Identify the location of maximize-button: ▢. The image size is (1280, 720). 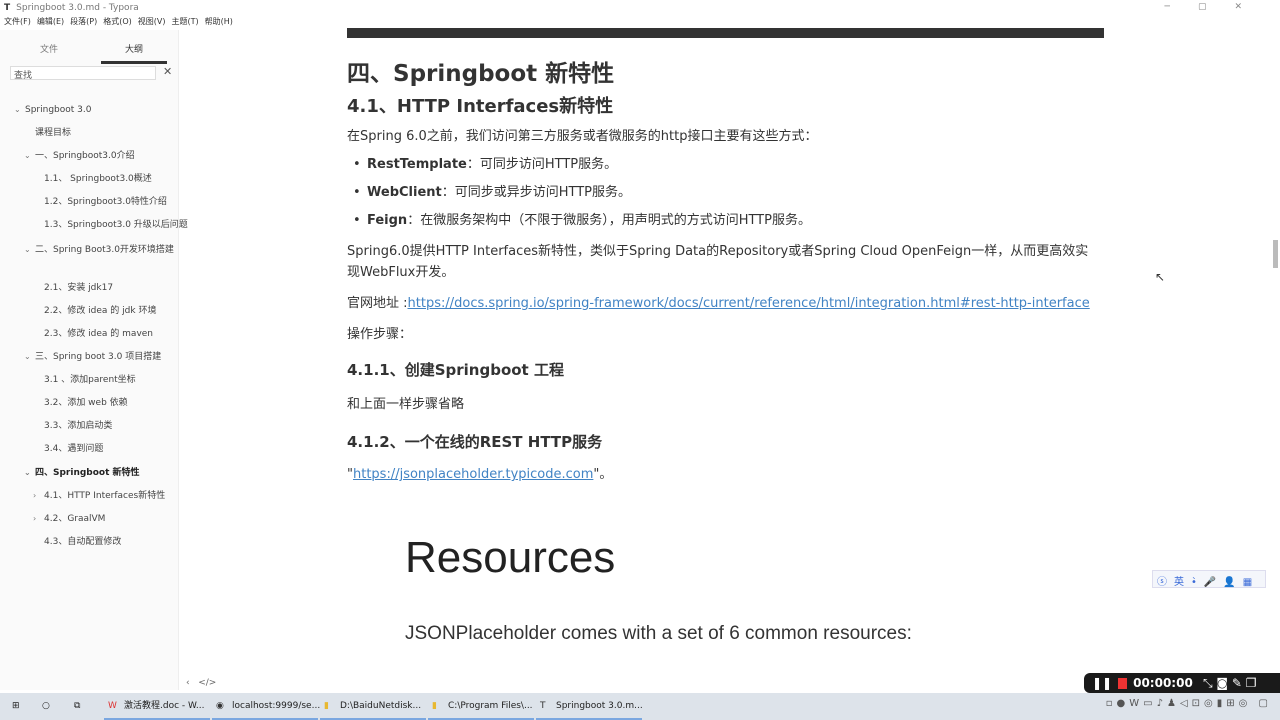
(1216, 7).